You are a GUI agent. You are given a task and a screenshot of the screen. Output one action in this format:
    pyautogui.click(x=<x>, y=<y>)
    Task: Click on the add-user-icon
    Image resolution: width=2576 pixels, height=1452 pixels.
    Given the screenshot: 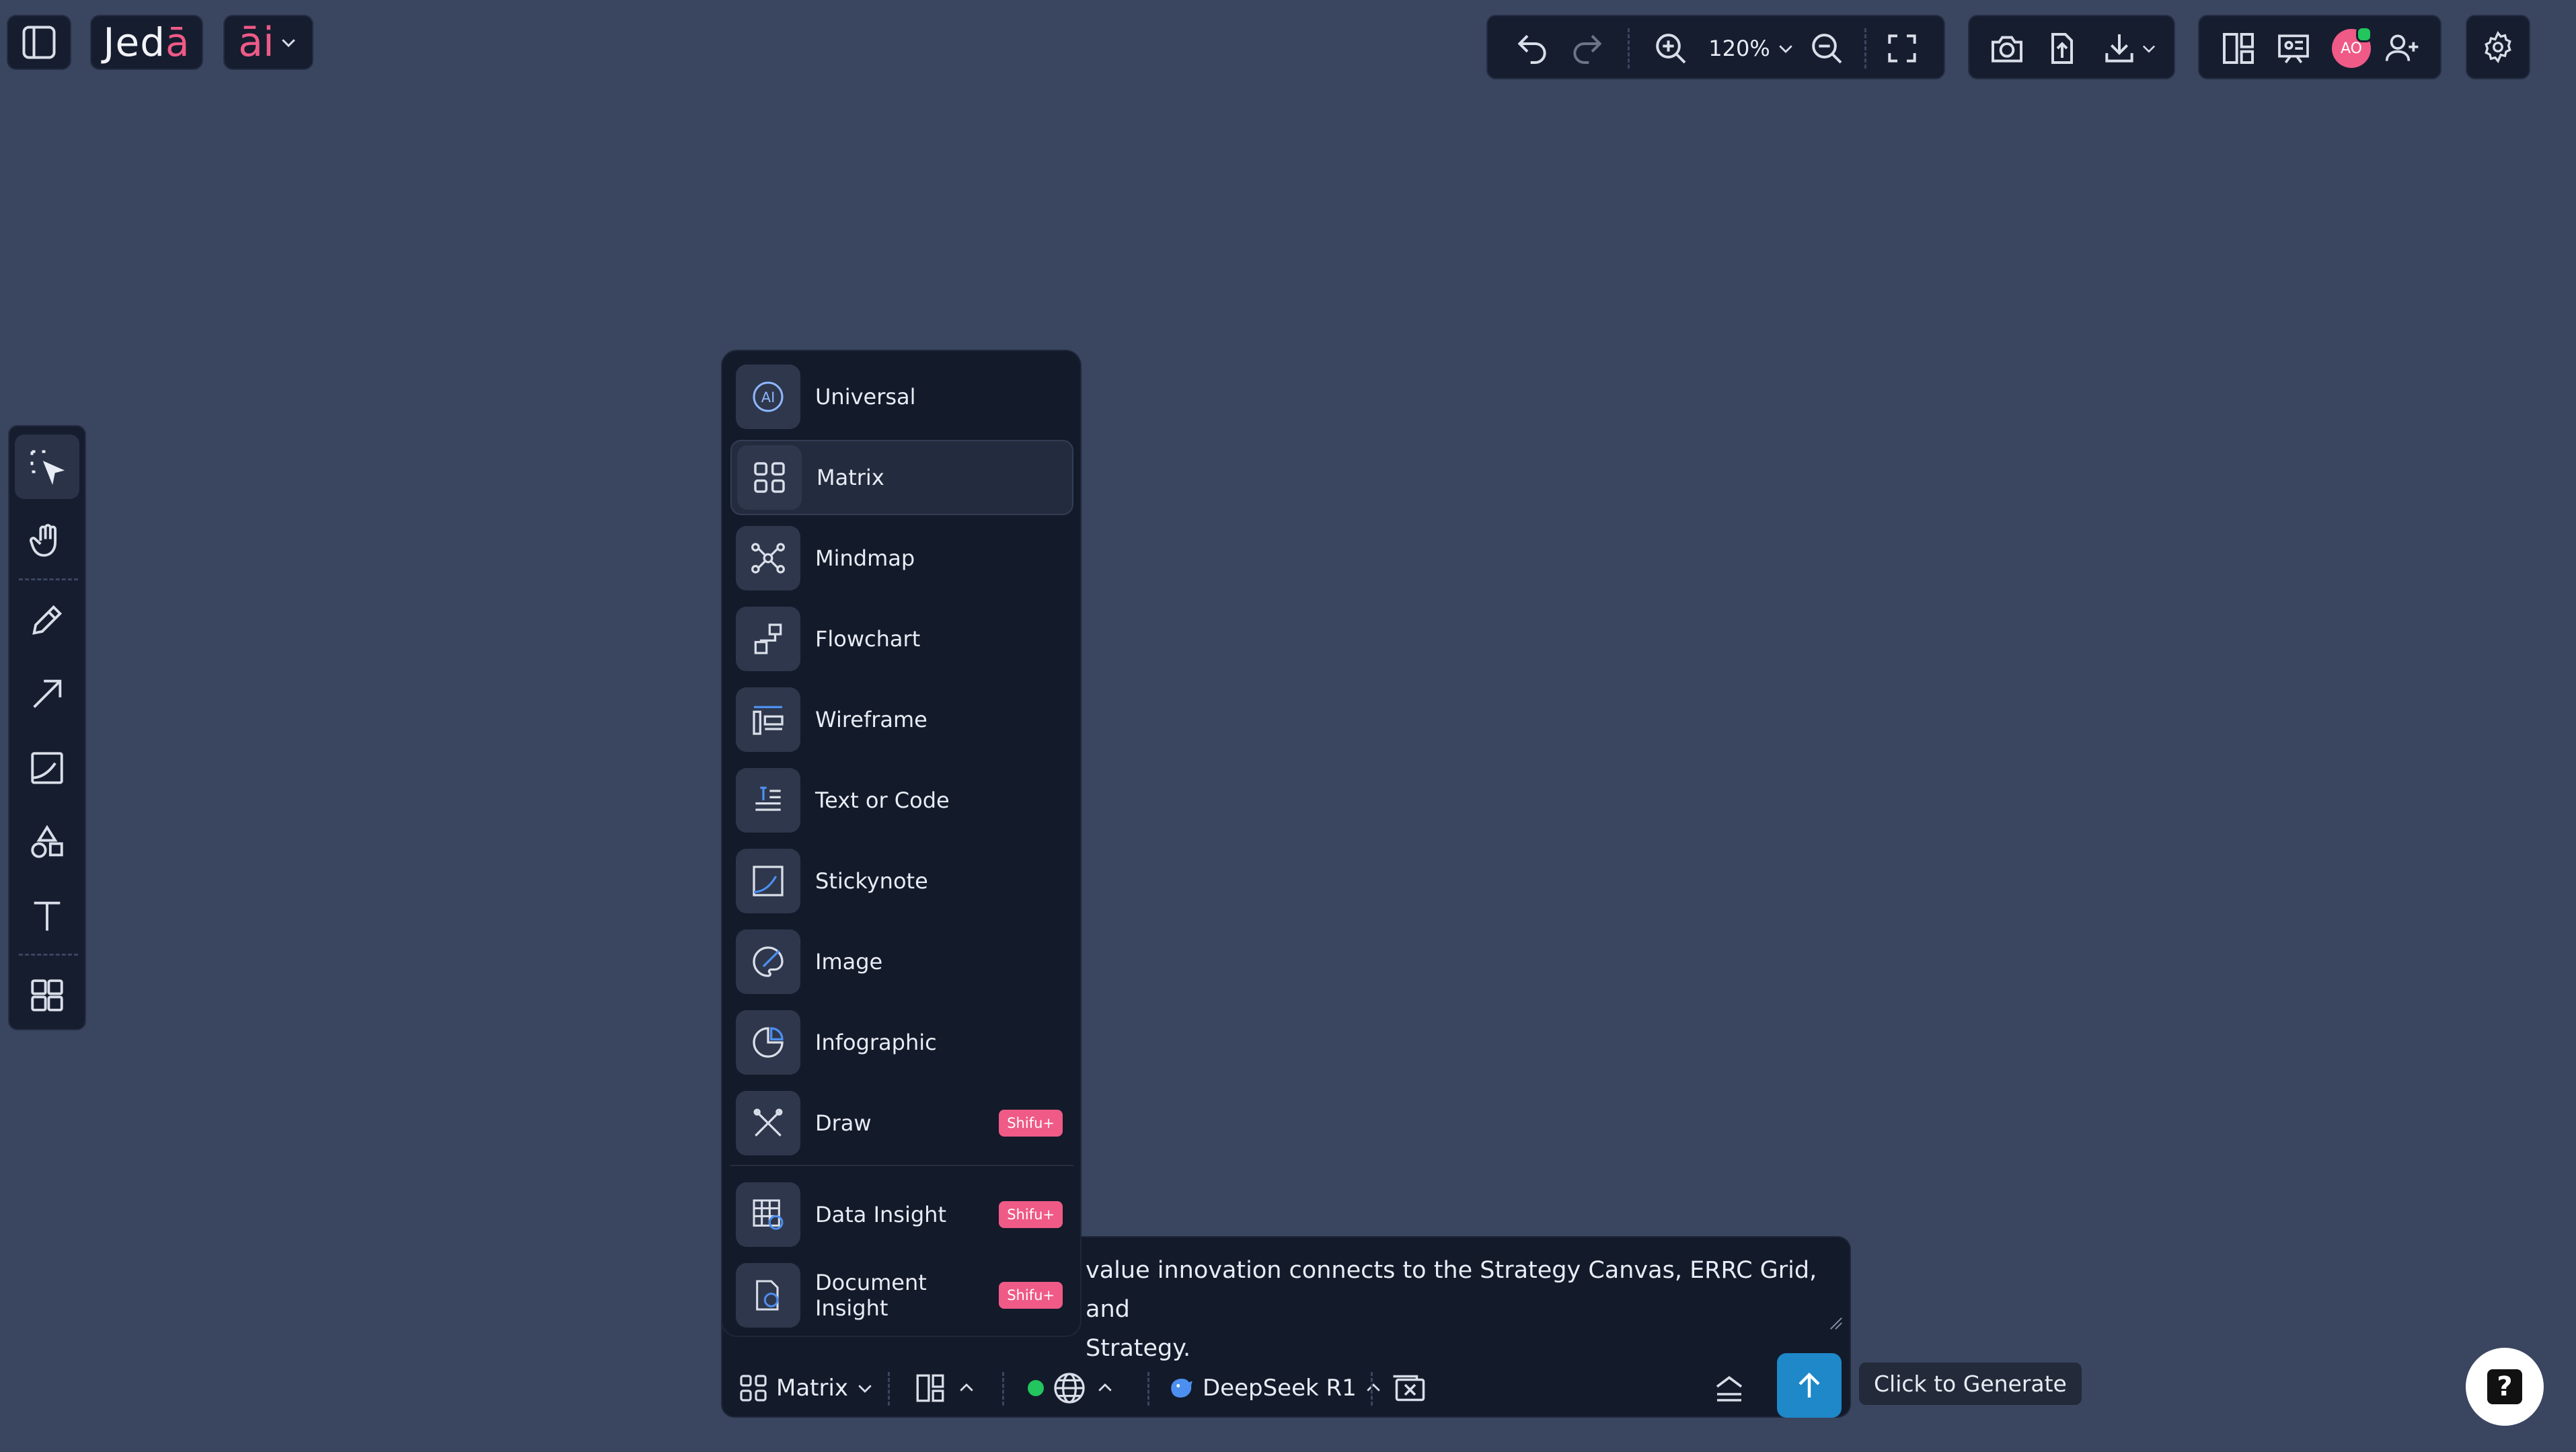 What is the action you would take?
    pyautogui.click(x=2402, y=47)
    